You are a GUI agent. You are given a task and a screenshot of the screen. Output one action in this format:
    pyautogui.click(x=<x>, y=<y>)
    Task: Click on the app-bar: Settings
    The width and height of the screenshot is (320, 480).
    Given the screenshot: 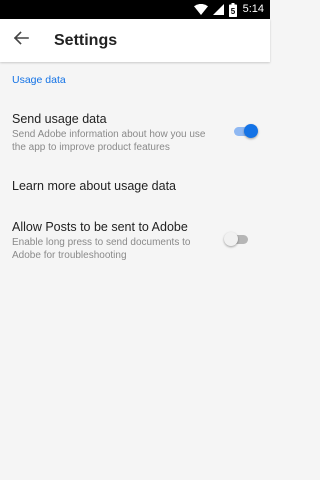 What is the action you would take?
    pyautogui.click(x=135, y=40)
    